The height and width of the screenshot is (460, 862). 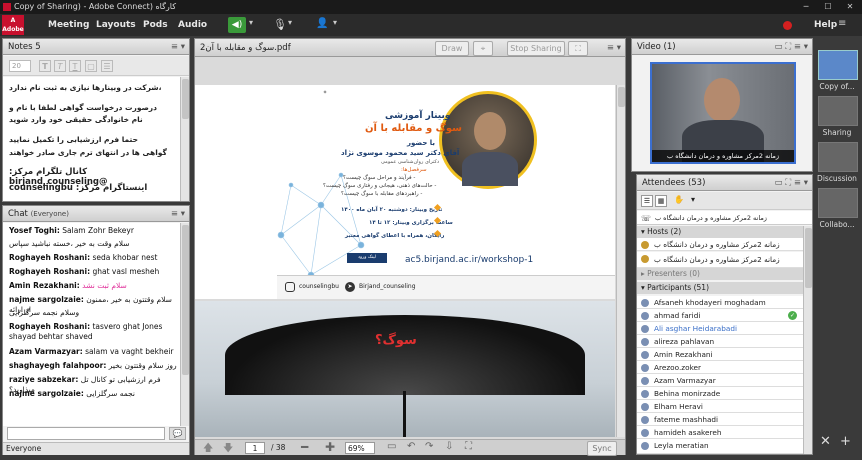 I want to click on umbrella-handle, so click(x=404, y=414).